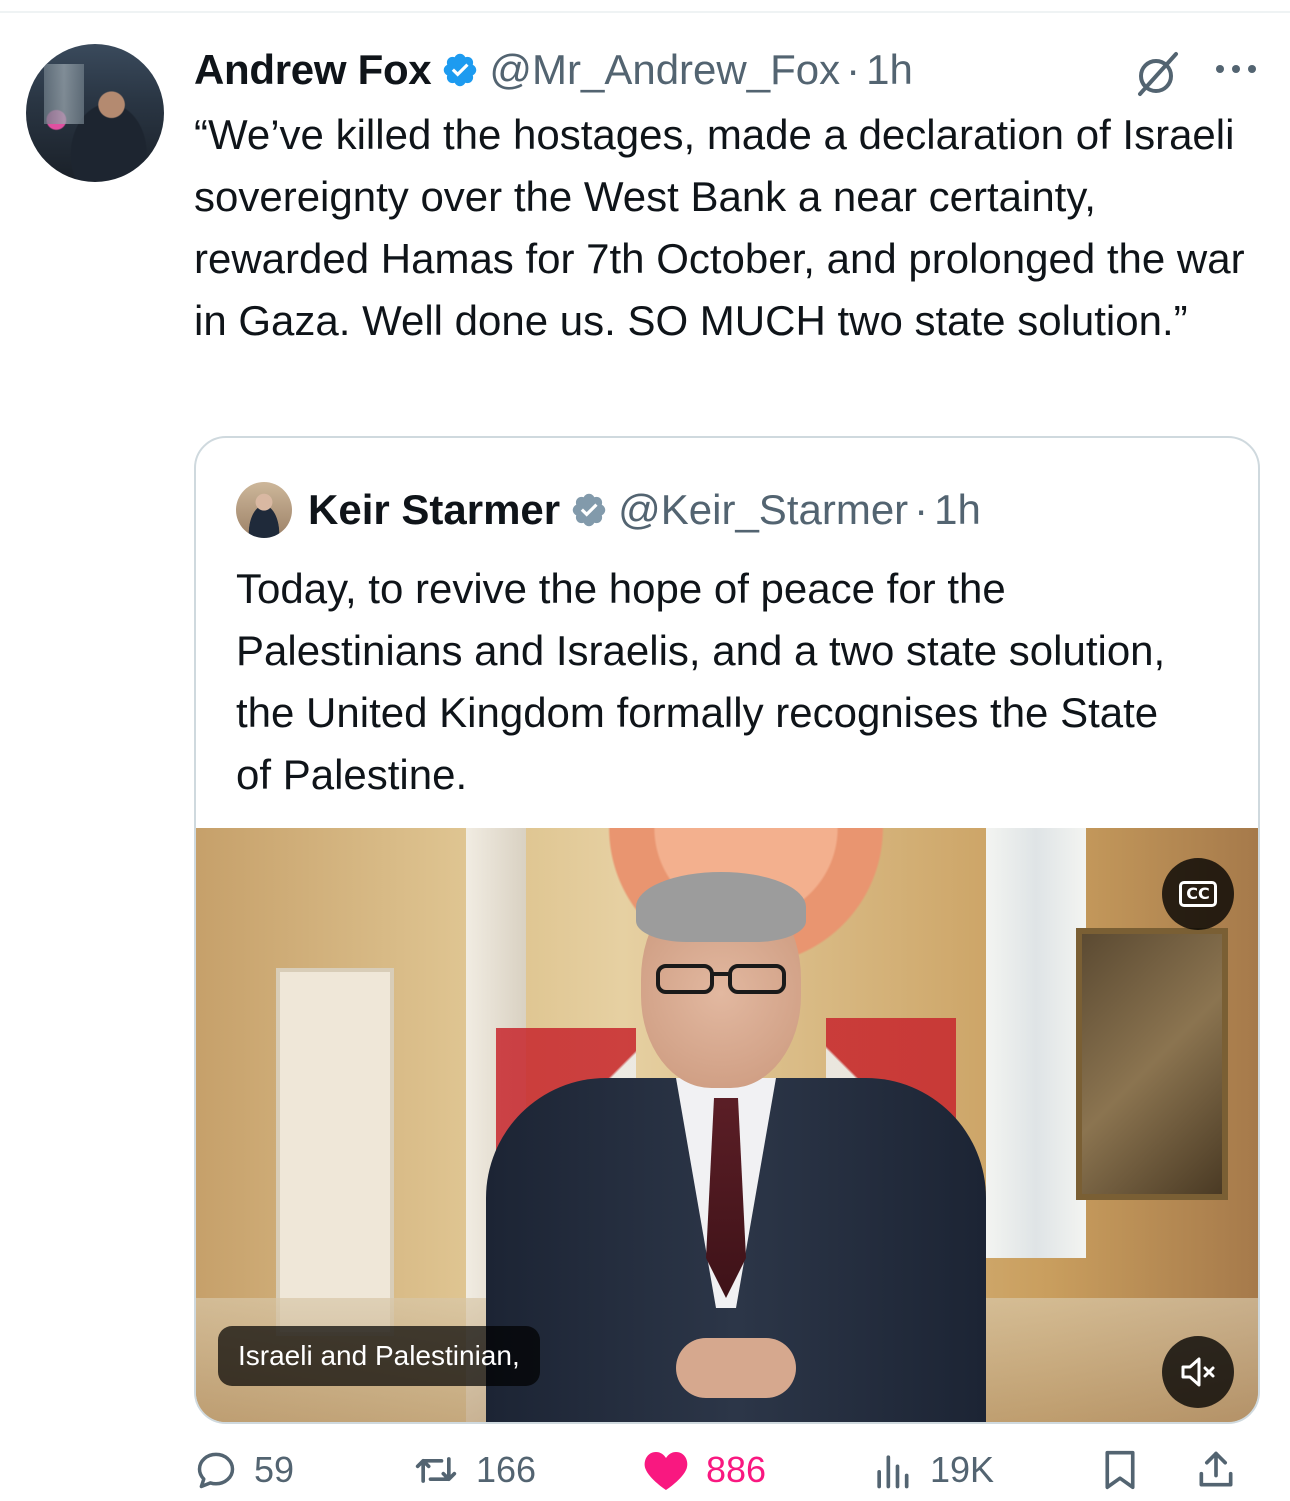  What do you see at coordinates (704, 1470) in the screenshot?
I see `like-button: 886` at bounding box center [704, 1470].